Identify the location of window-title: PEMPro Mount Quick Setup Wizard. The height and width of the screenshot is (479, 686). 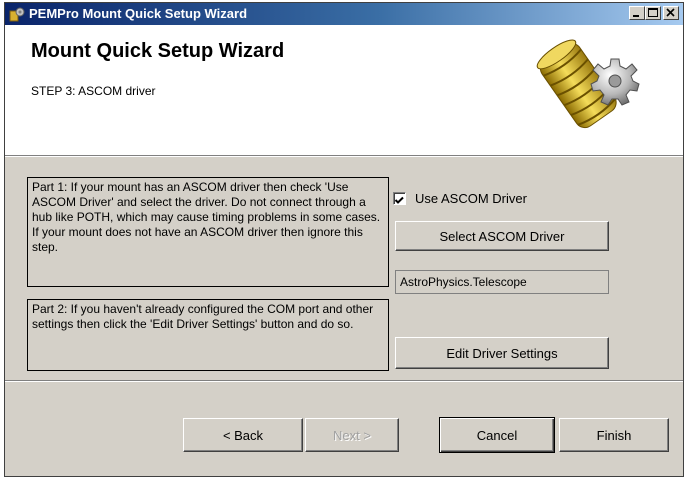
(138, 13).